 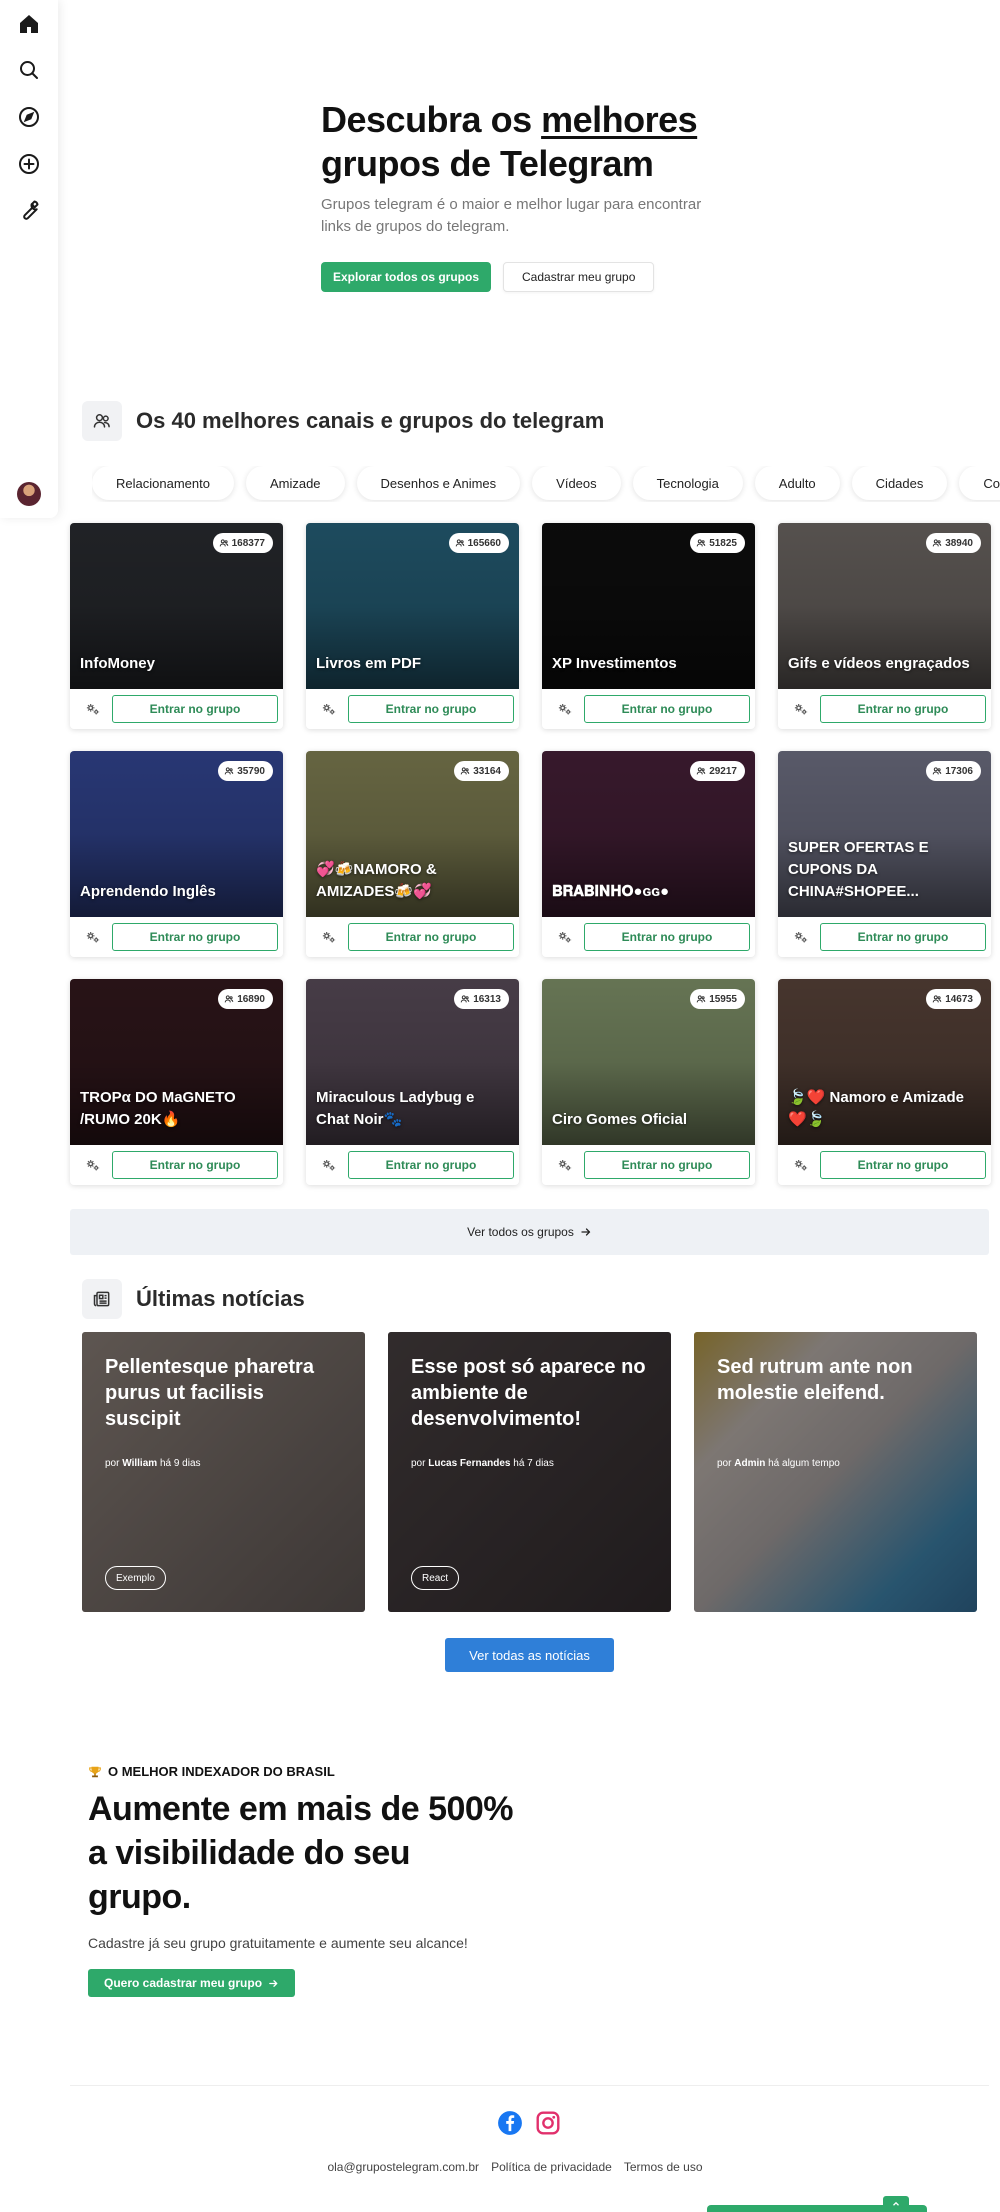 I want to click on group-card: 165660 Livros em PDF Entrar no grupo, so click(x=412, y=626).